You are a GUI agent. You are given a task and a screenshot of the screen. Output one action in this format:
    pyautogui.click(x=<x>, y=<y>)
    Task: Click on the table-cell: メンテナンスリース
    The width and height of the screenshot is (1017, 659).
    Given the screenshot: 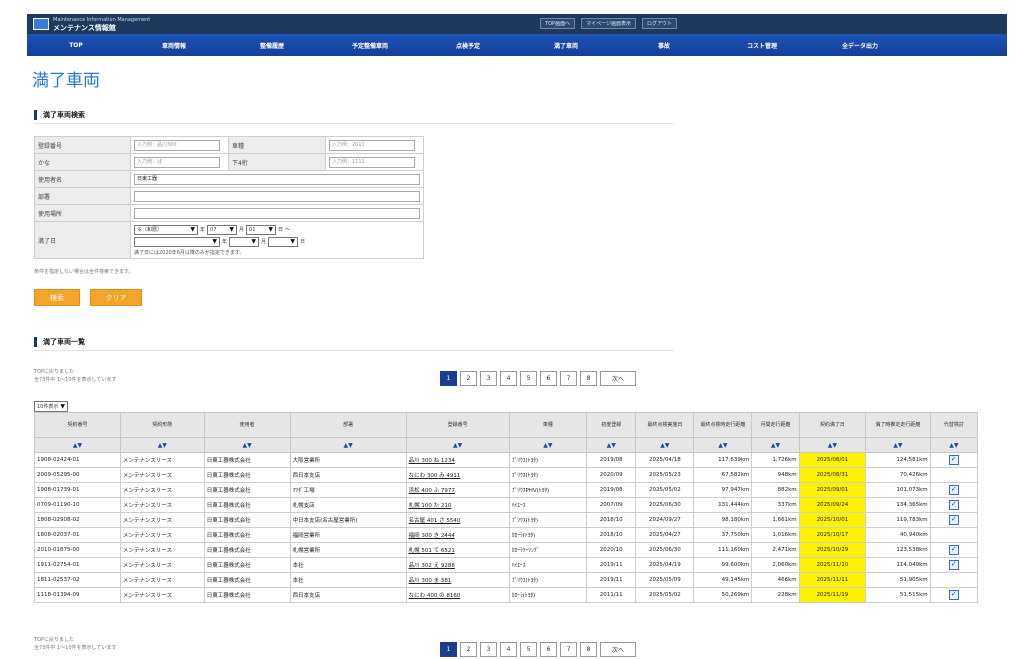 What is the action you would take?
    pyautogui.click(x=162, y=490)
    